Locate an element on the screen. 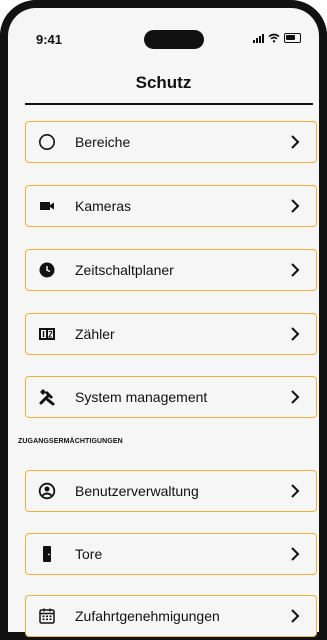 The height and width of the screenshot is (640, 327). signal-icon is located at coordinates (258, 38).